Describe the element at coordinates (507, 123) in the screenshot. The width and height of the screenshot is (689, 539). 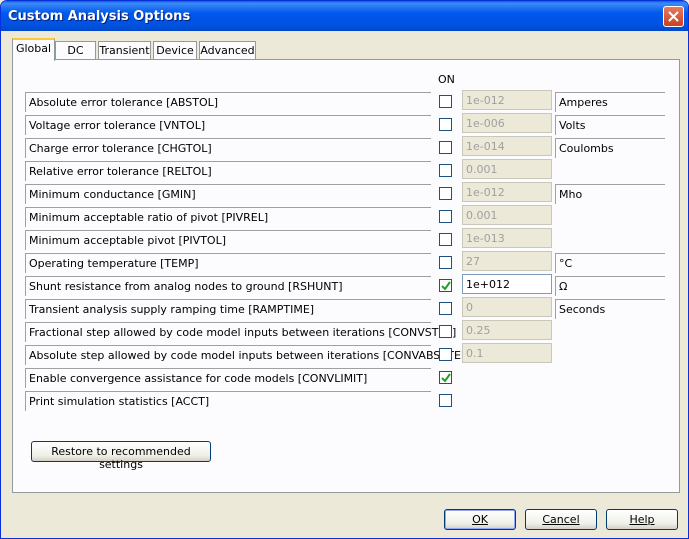
I see `option-value-field: 1e-006` at that location.